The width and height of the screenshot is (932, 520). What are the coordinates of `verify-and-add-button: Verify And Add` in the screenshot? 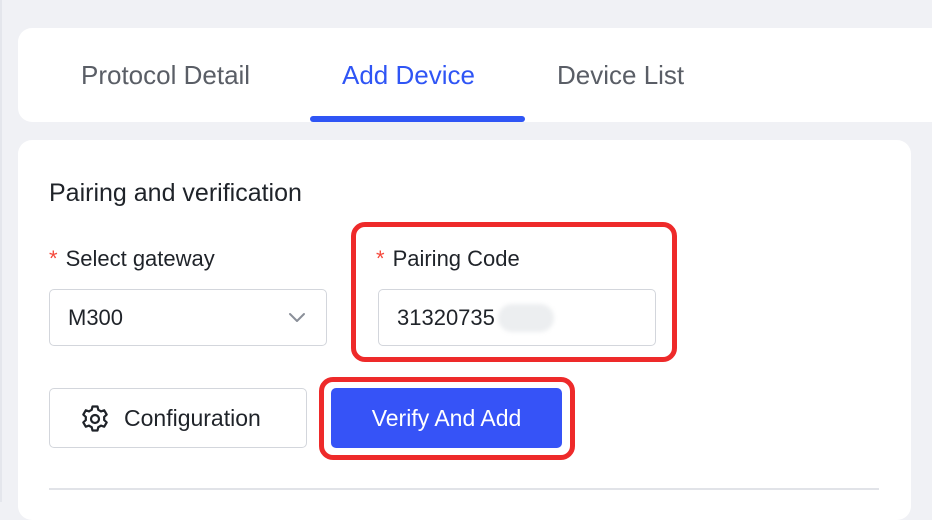 It's located at (446, 418).